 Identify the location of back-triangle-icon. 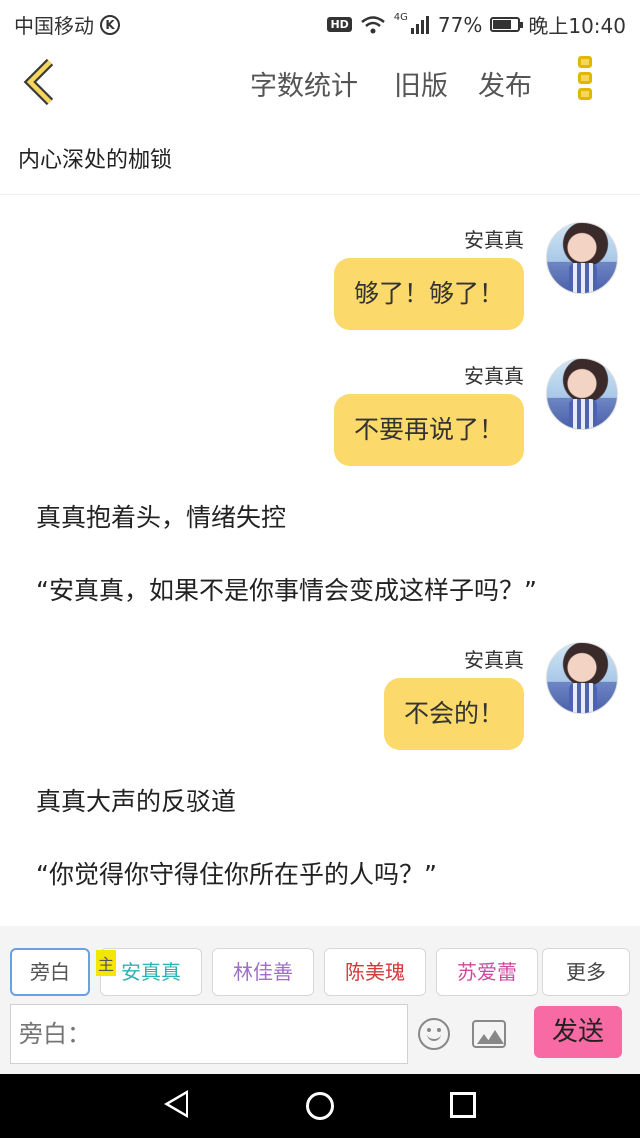
(176, 1104).